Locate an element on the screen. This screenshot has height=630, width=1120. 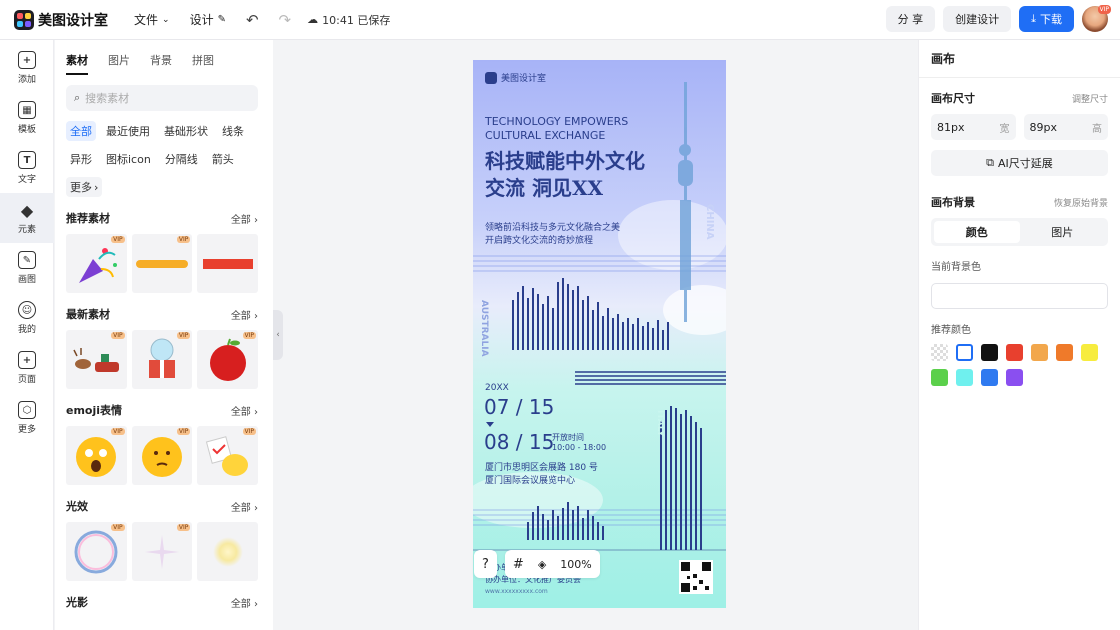
ai-resize-button: ⧉ AI尺寸延展 is located at coordinates (1019, 163).